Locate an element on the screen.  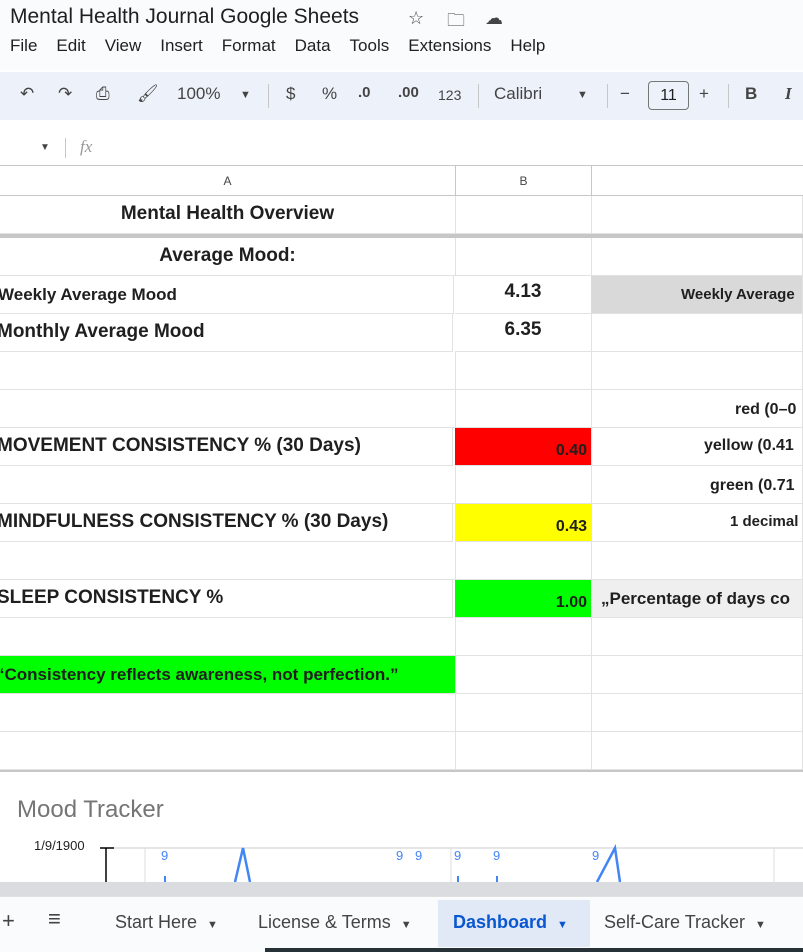
series-line is located at coordinates (608, 863).